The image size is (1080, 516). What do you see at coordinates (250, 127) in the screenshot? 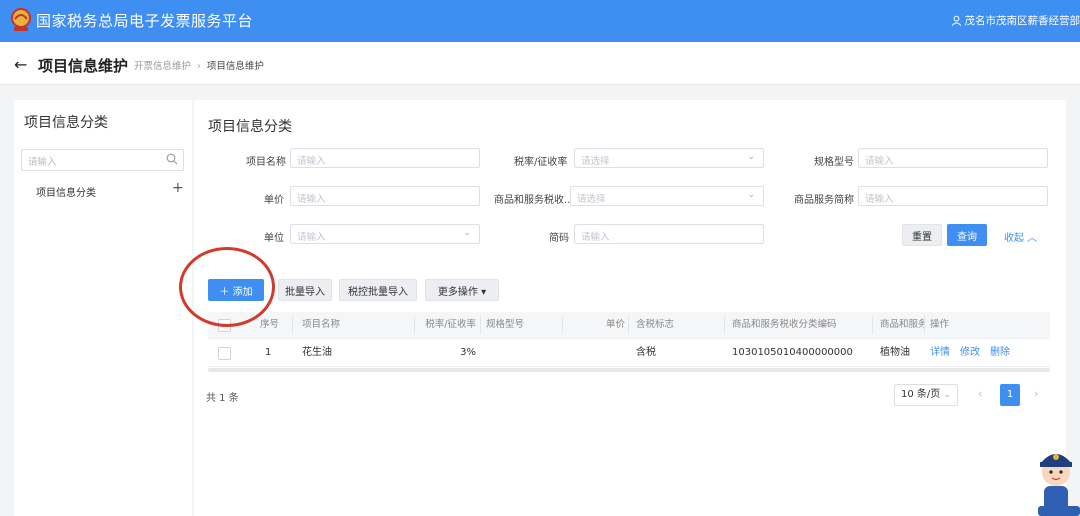
I see `main-title: 项目信息分类` at bounding box center [250, 127].